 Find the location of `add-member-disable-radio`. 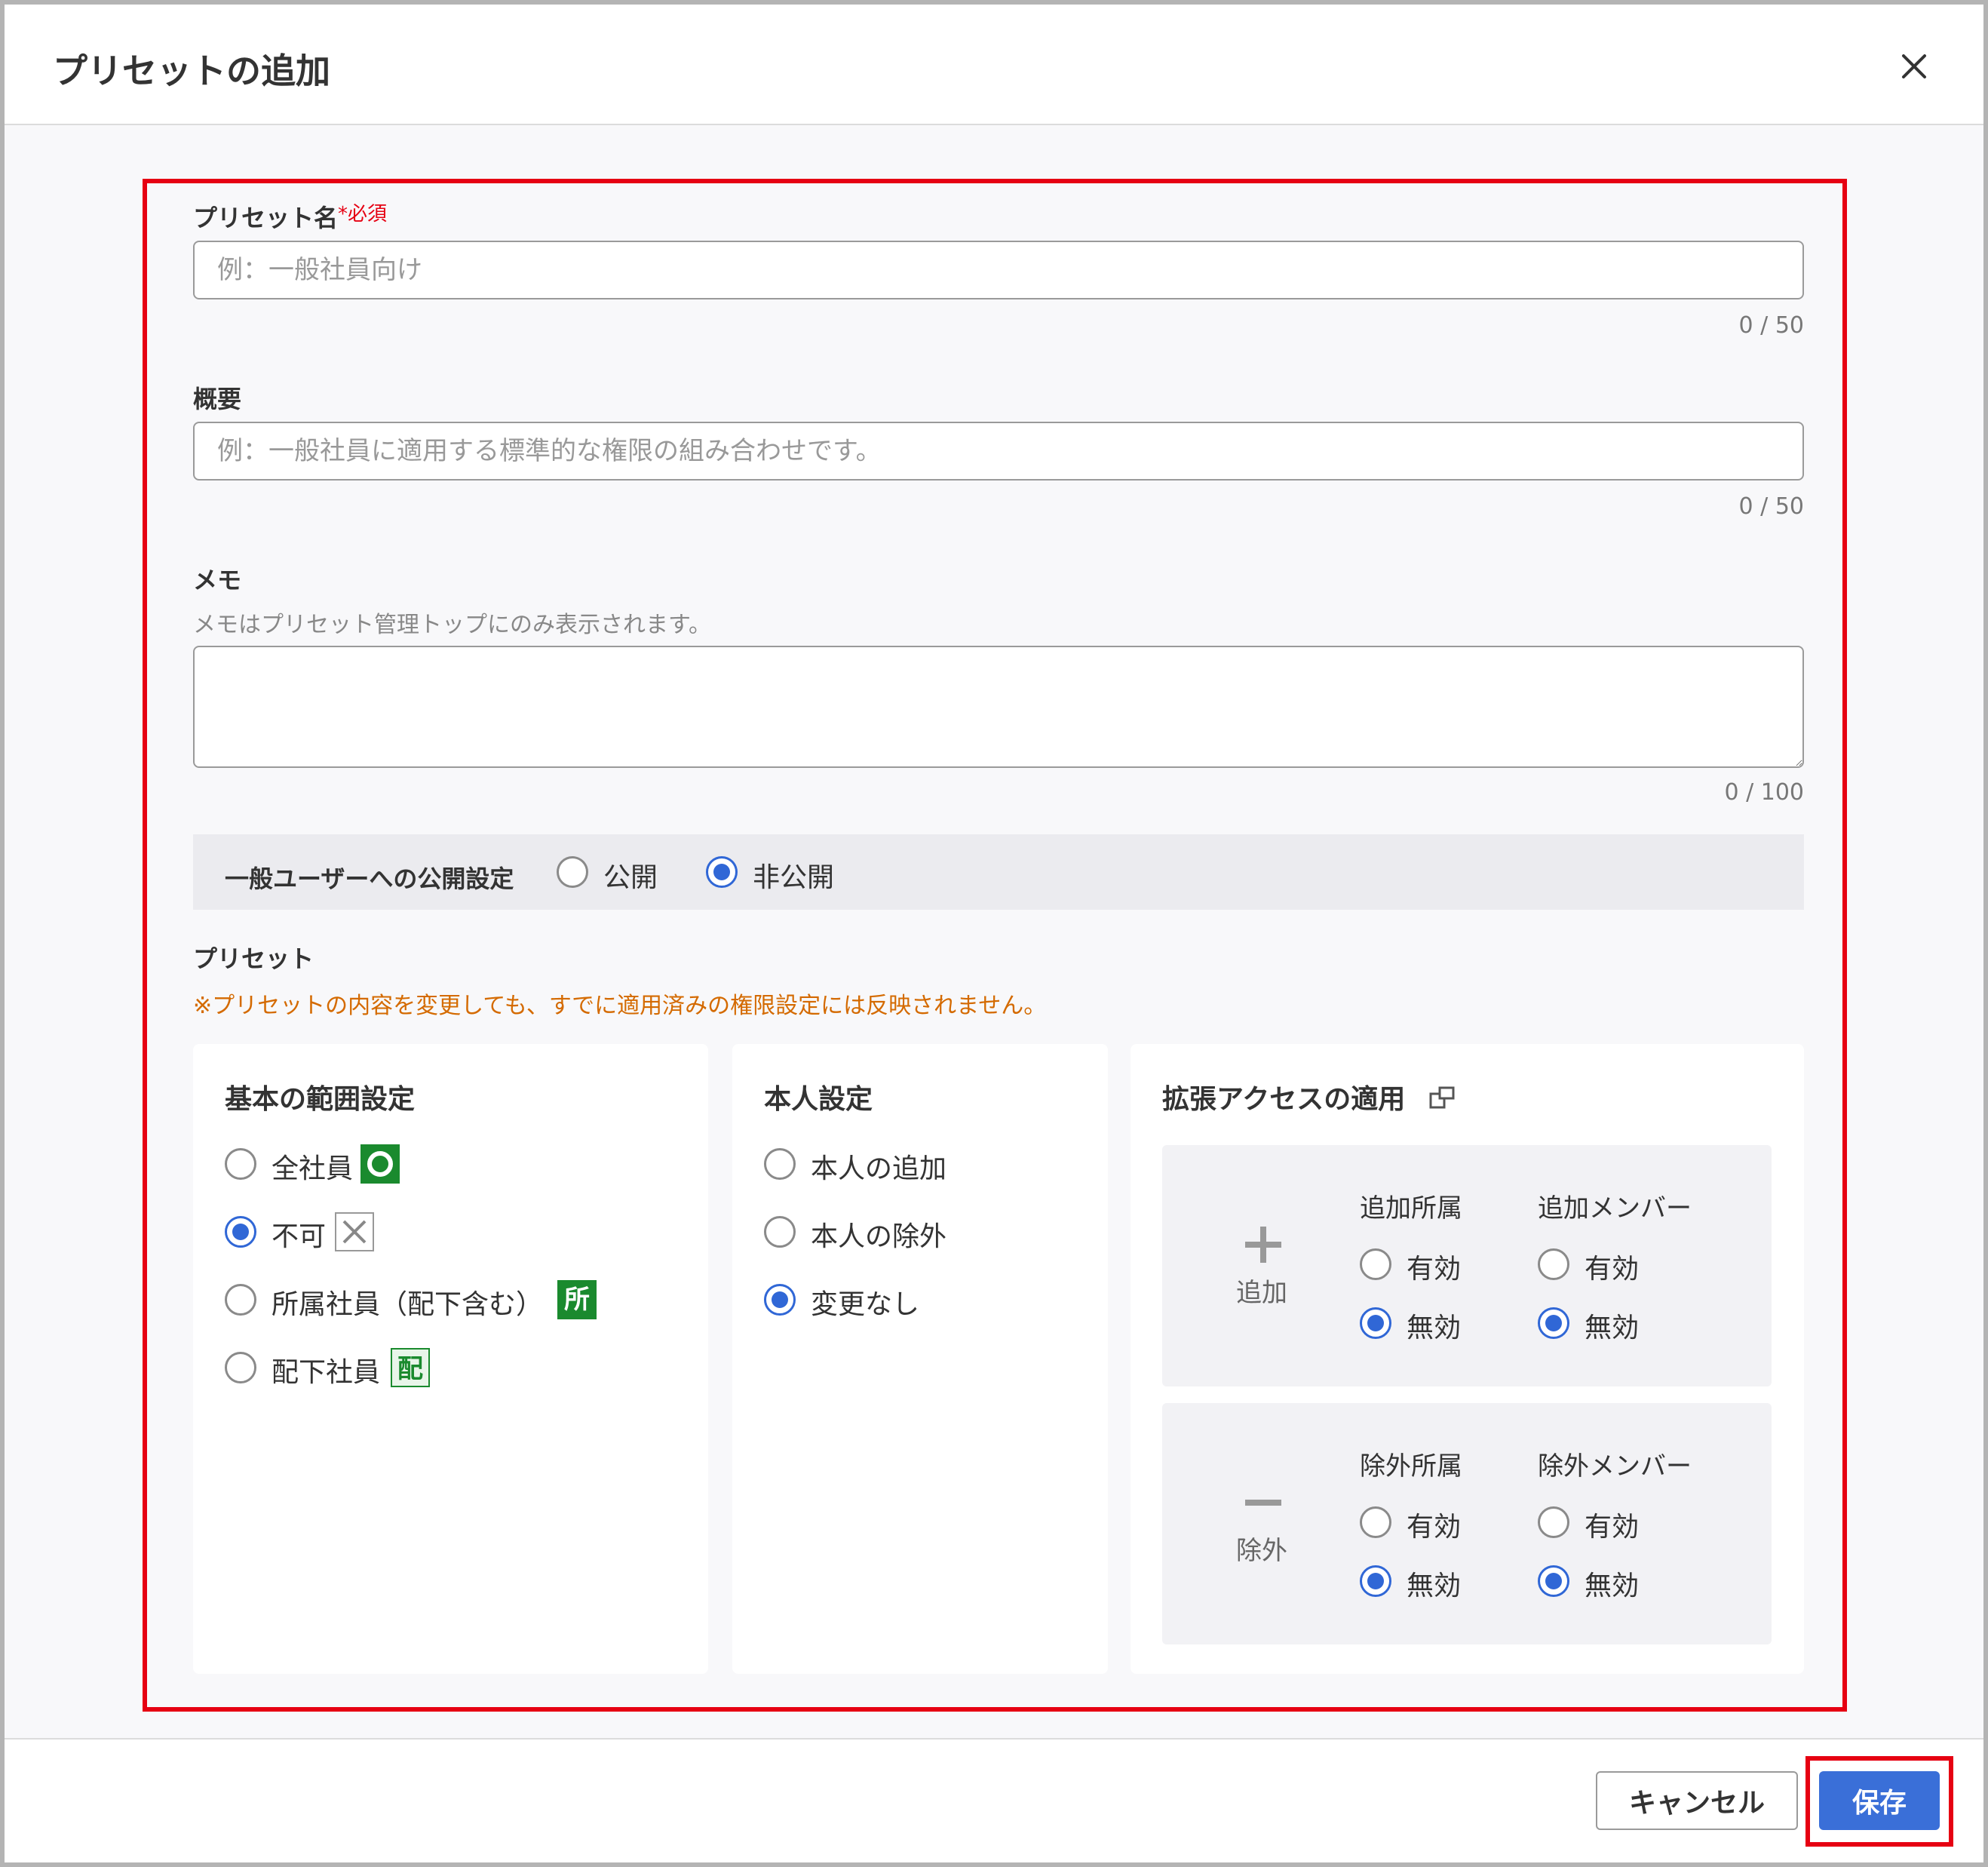

add-member-disable-radio is located at coordinates (1553, 1323).